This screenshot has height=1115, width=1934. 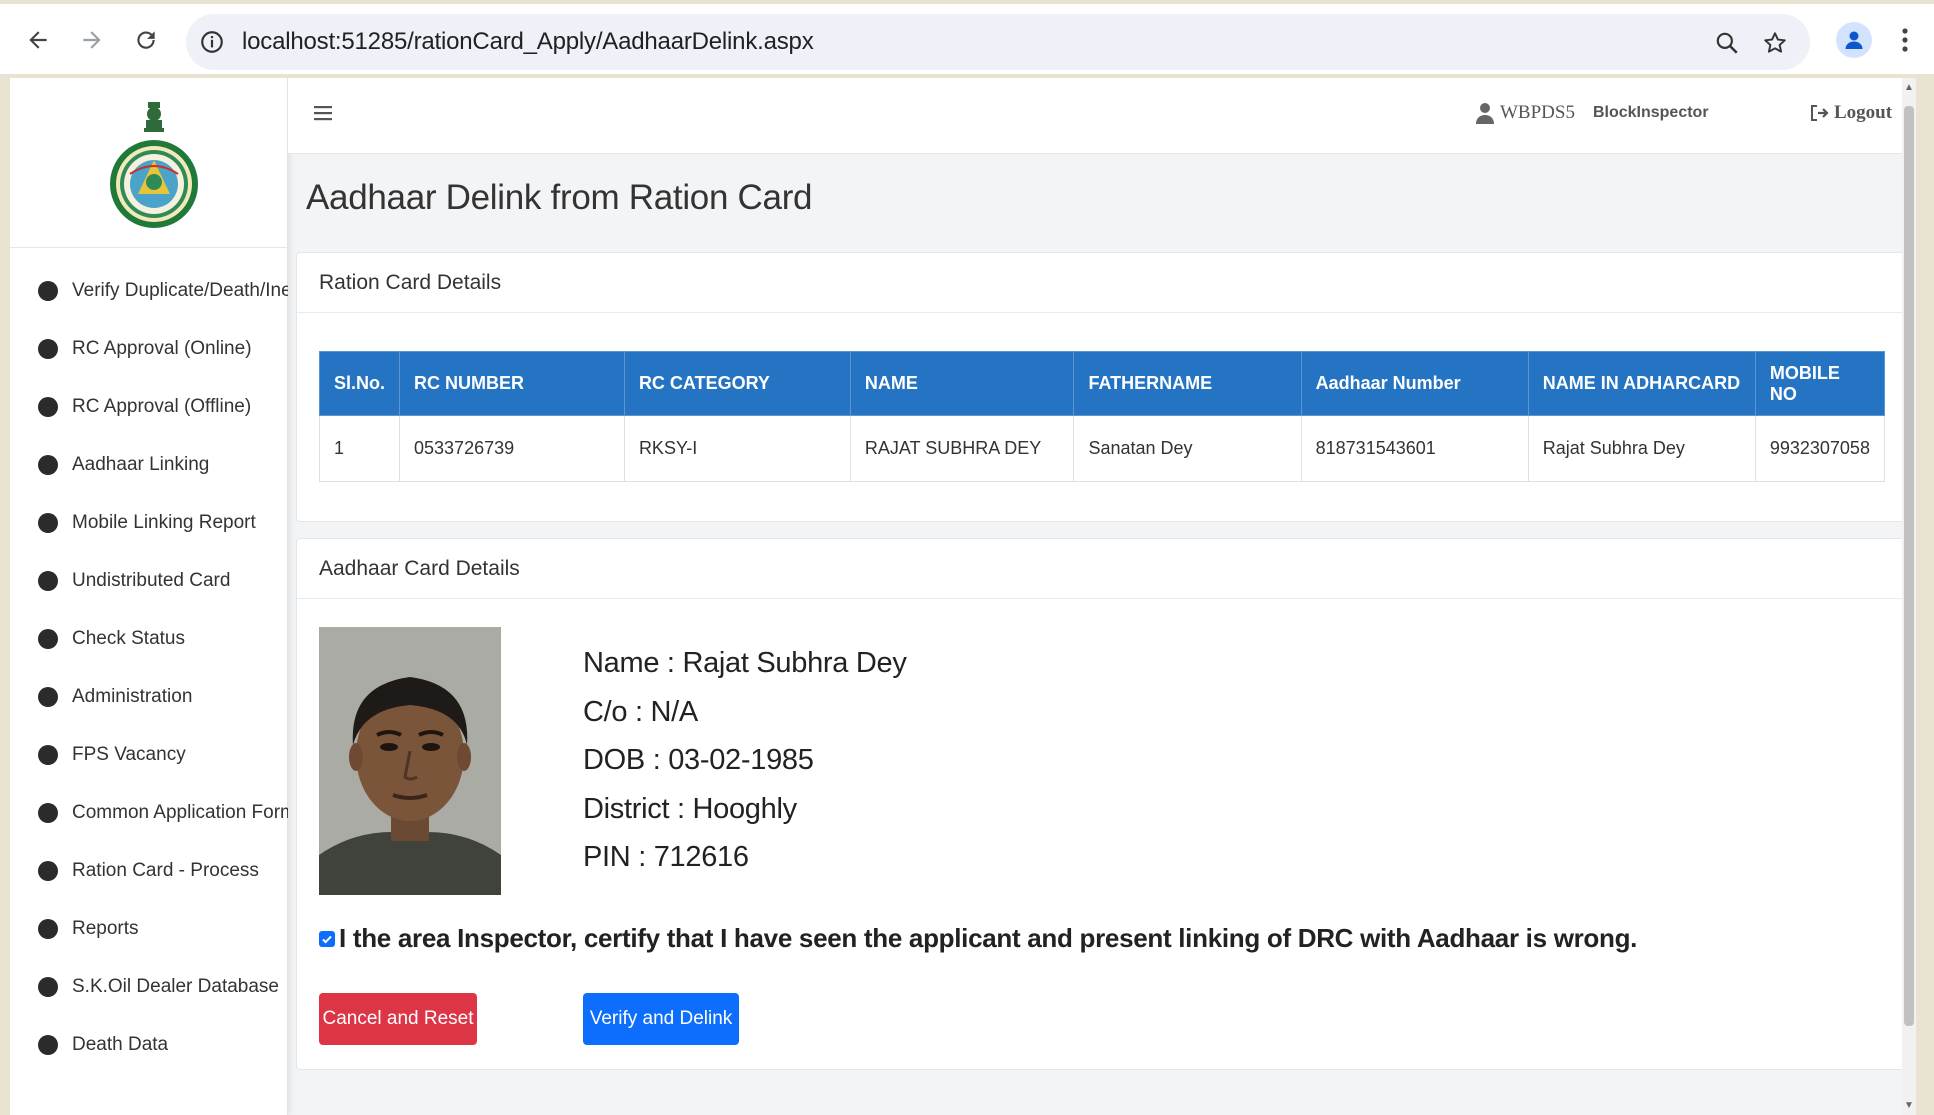 What do you see at coordinates (162, 348) in the screenshot?
I see `sidebar-item-label: RC Approval (Online)` at bounding box center [162, 348].